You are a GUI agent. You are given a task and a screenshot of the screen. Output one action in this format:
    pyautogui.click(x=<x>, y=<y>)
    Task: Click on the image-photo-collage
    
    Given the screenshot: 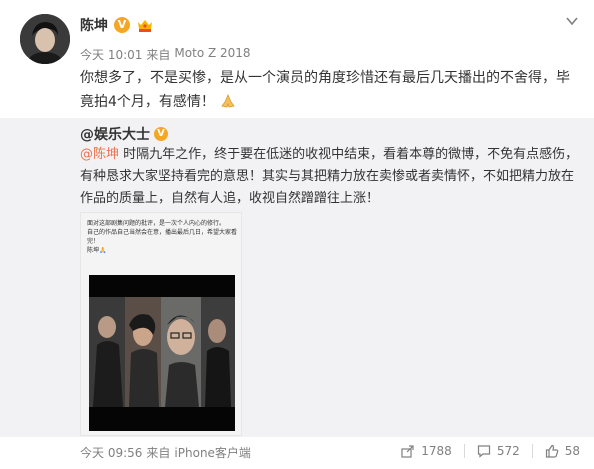 What is the action you would take?
    pyautogui.click(x=162, y=353)
    